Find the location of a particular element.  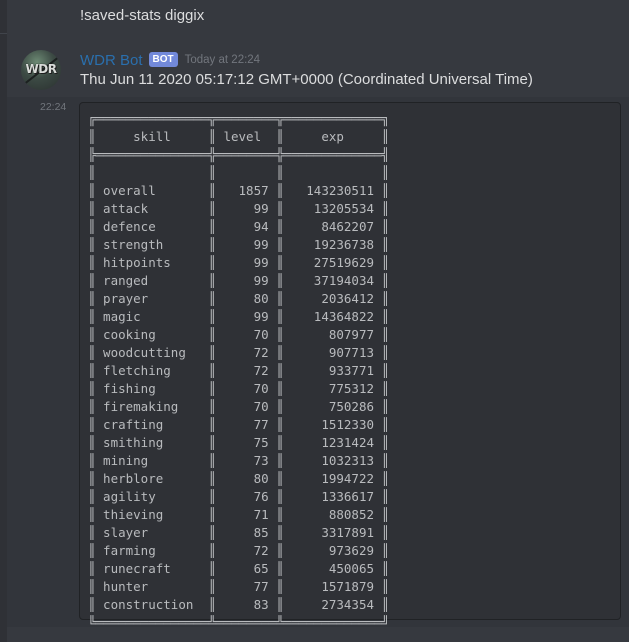

cell-exp: 27519629 is located at coordinates (332, 262).